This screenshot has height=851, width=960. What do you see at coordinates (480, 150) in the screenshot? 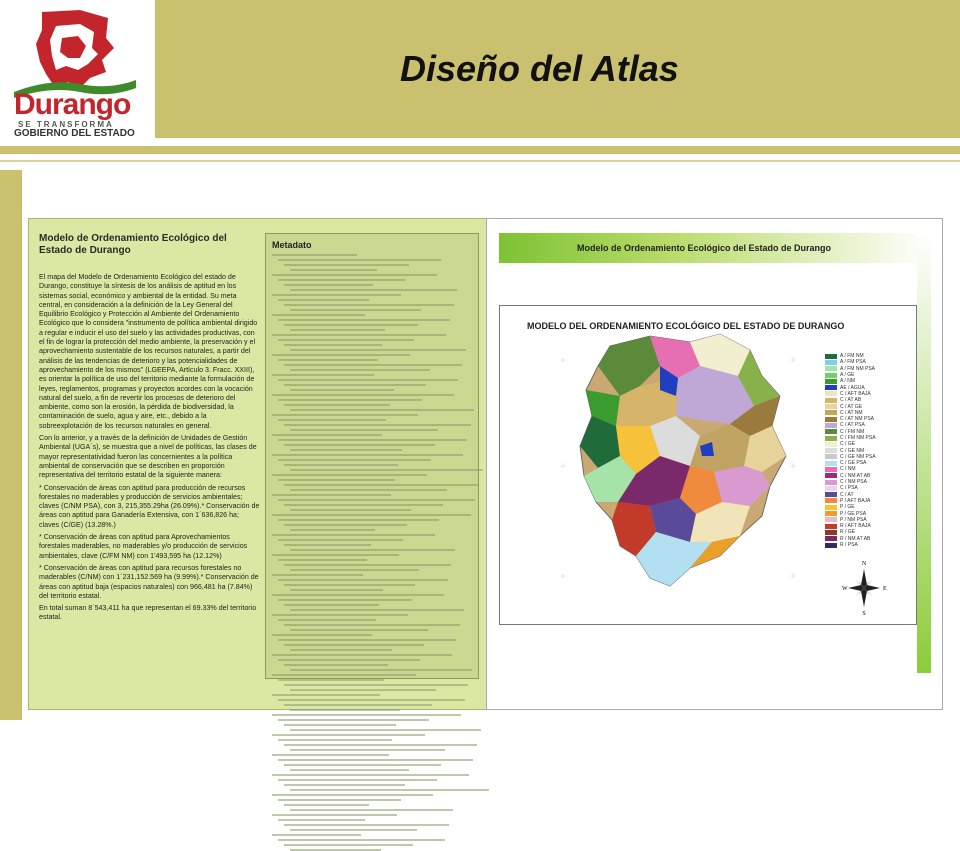
I see `header-divider` at bounding box center [480, 150].